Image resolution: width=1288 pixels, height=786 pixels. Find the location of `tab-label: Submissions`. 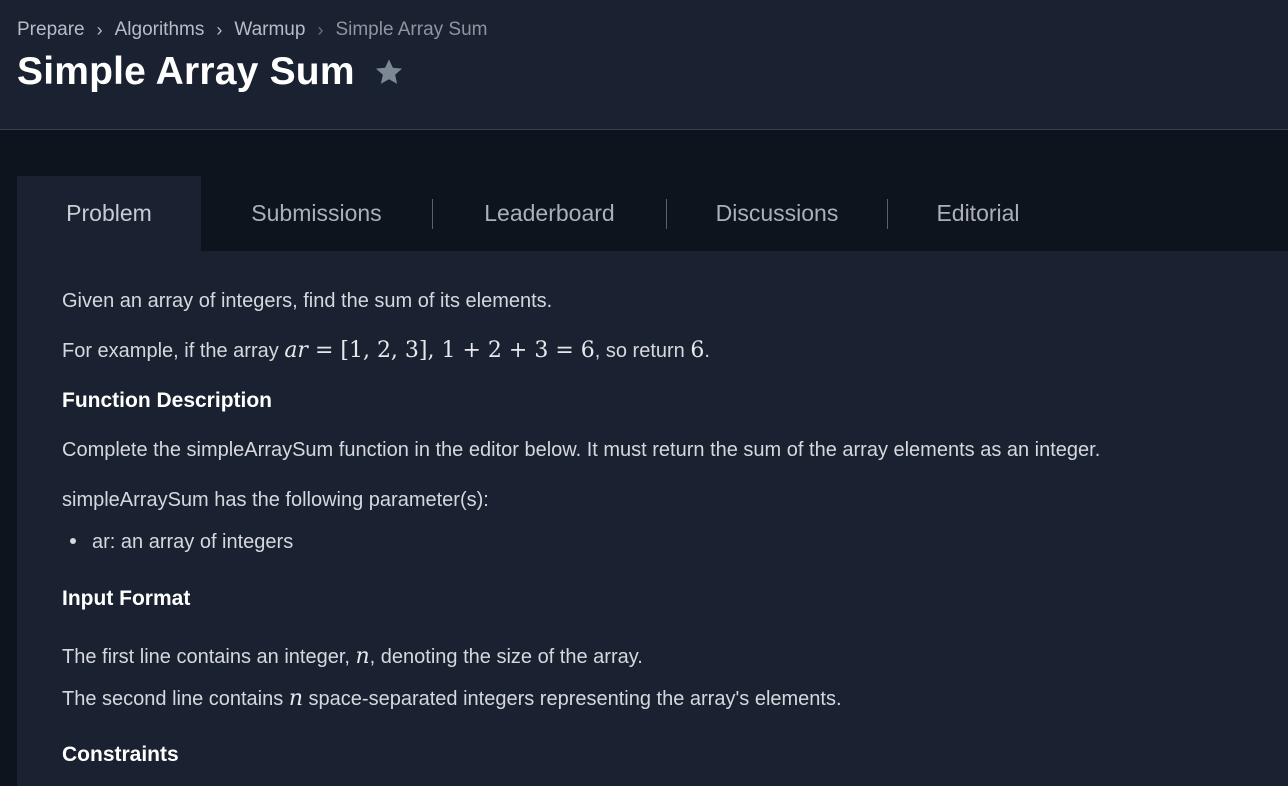

tab-label: Submissions is located at coordinates (316, 213).